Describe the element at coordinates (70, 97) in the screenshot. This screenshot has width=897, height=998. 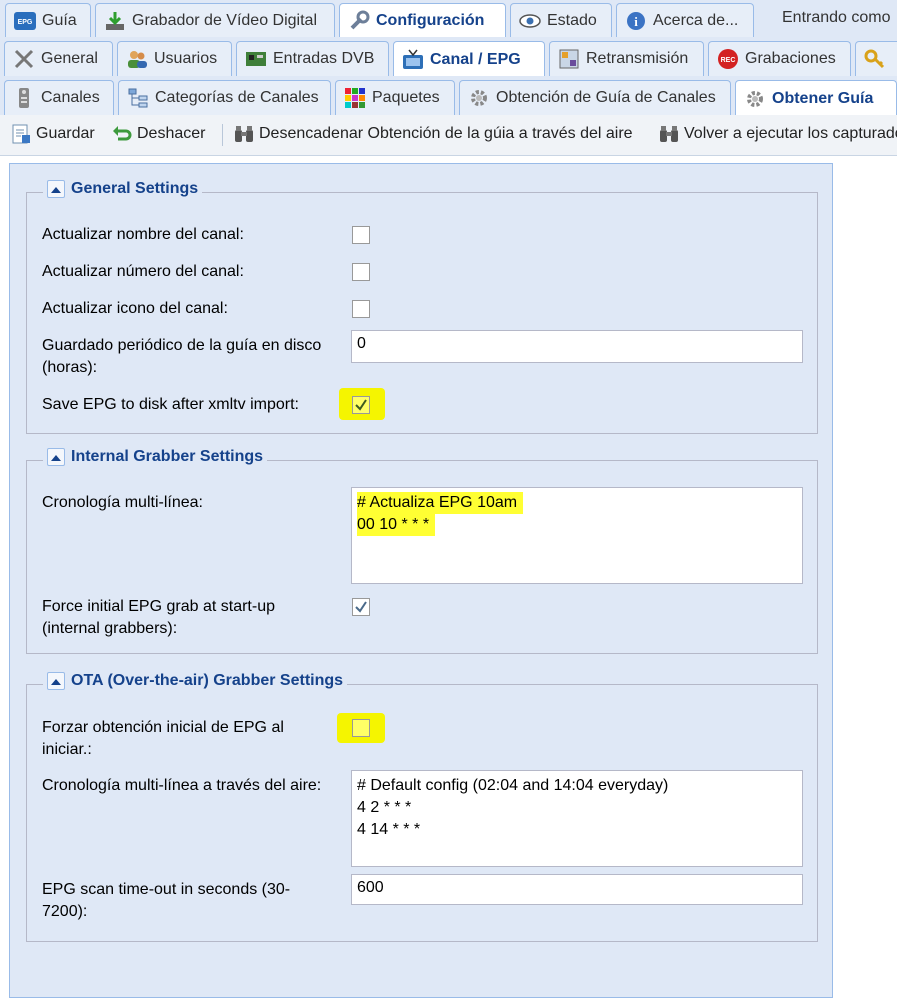
I see `tab-label: Canales` at that location.